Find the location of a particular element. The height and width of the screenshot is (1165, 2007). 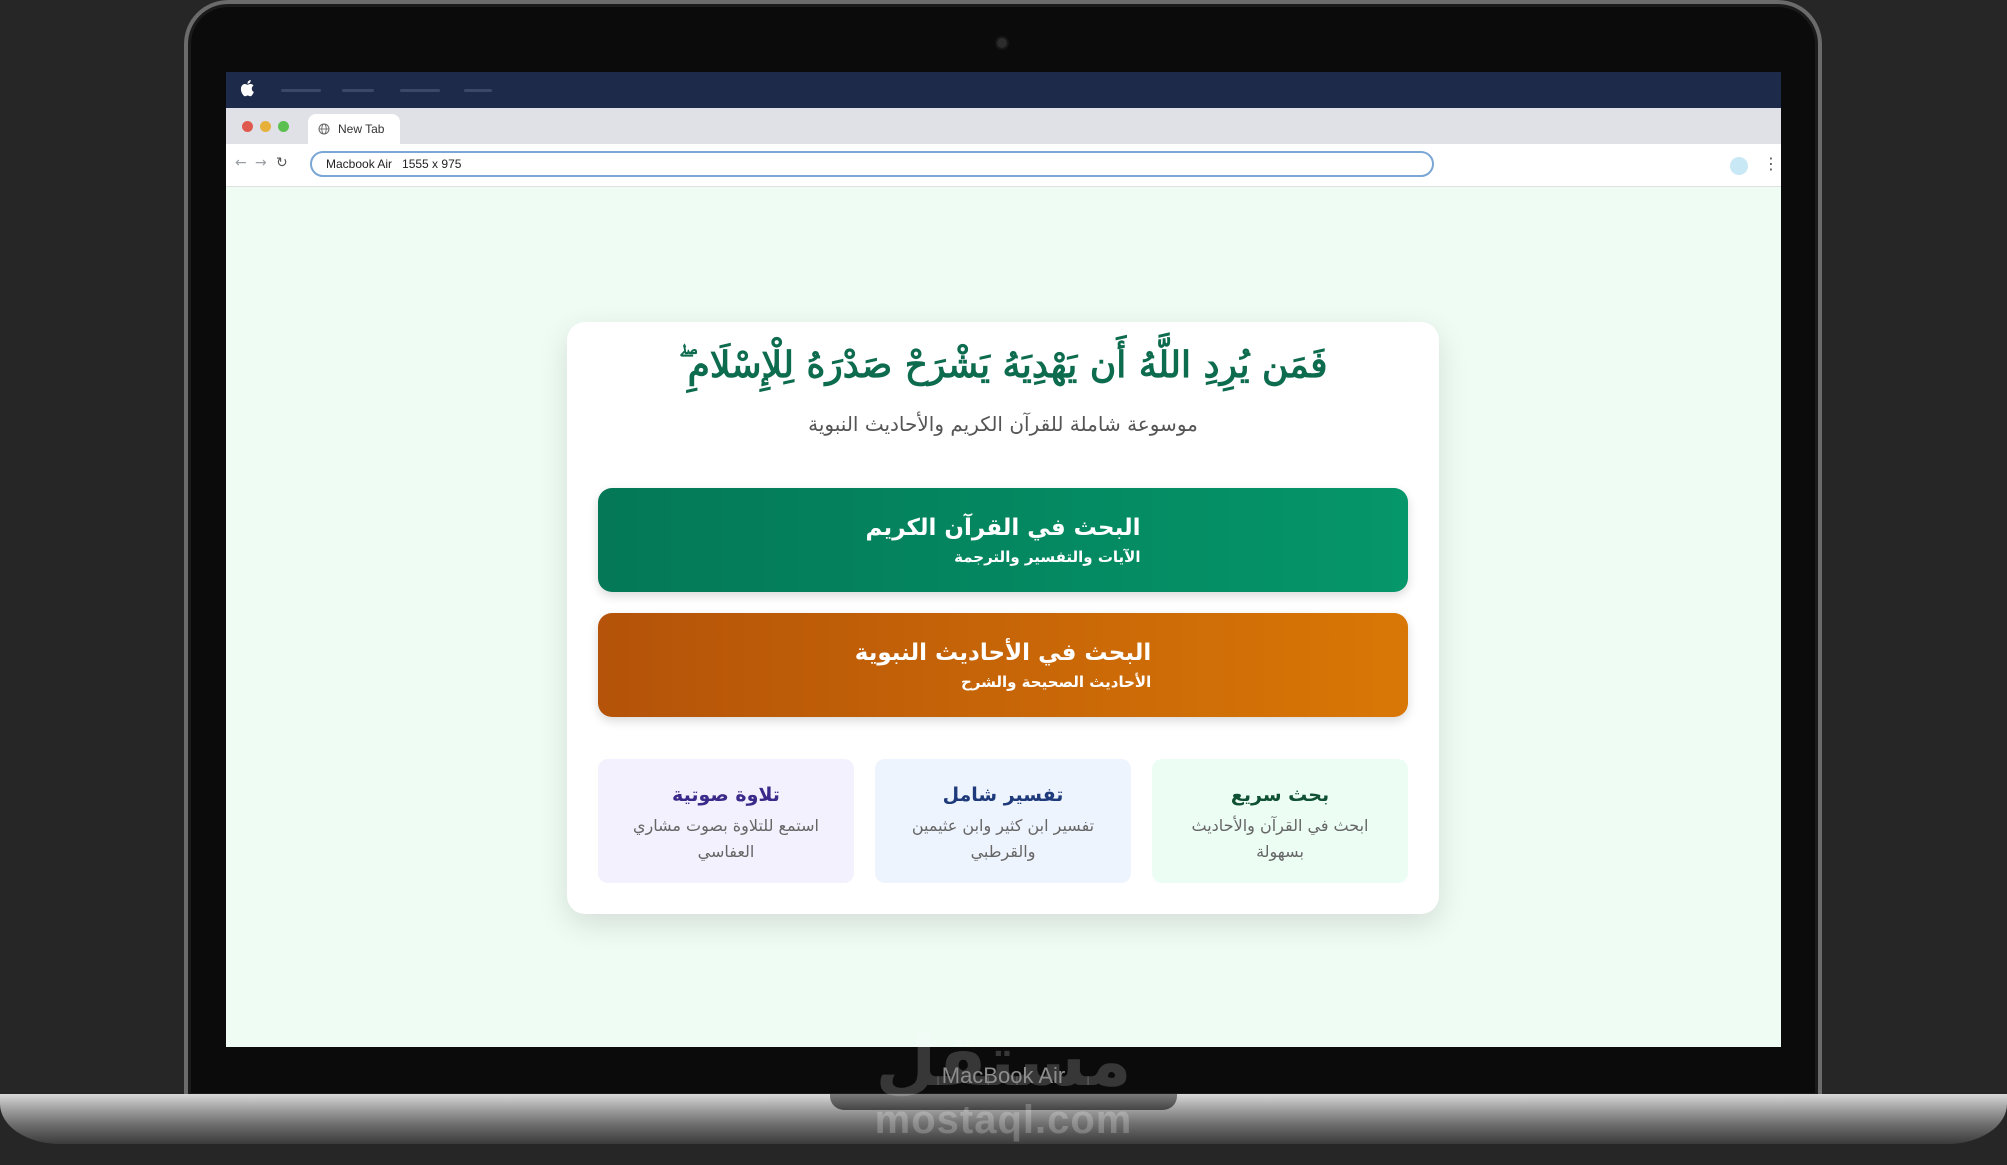

feature-title: تفسير شامل is located at coordinates (1003, 795).